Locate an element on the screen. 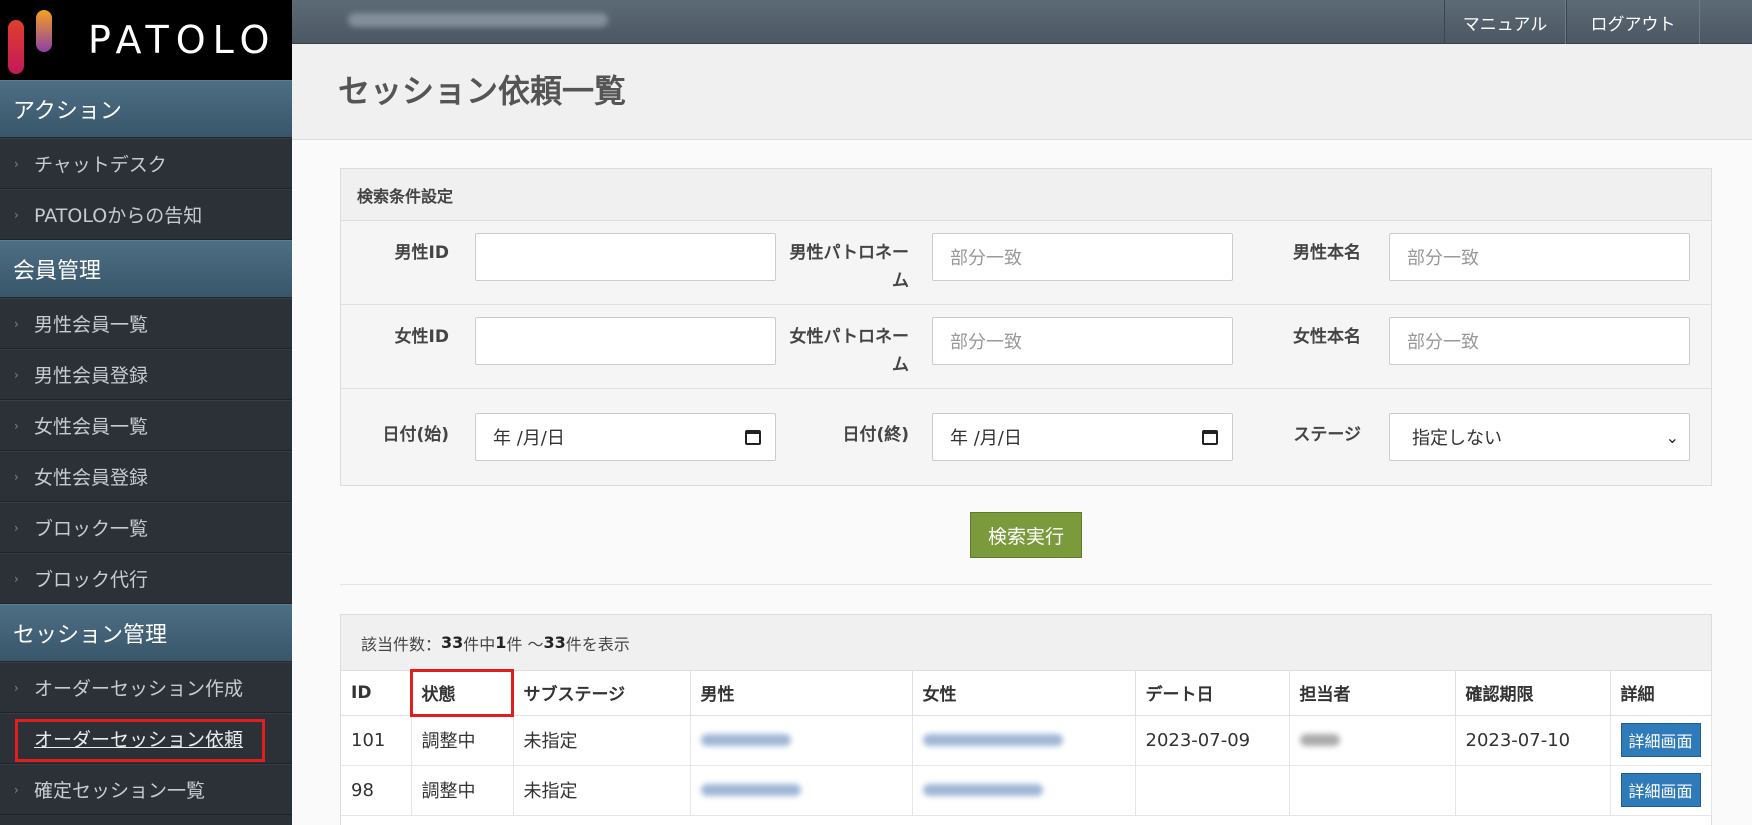 This screenshot has height=825, width=1752. nav-section-sessions: セッション管理 is located at coordinates (146, 633).